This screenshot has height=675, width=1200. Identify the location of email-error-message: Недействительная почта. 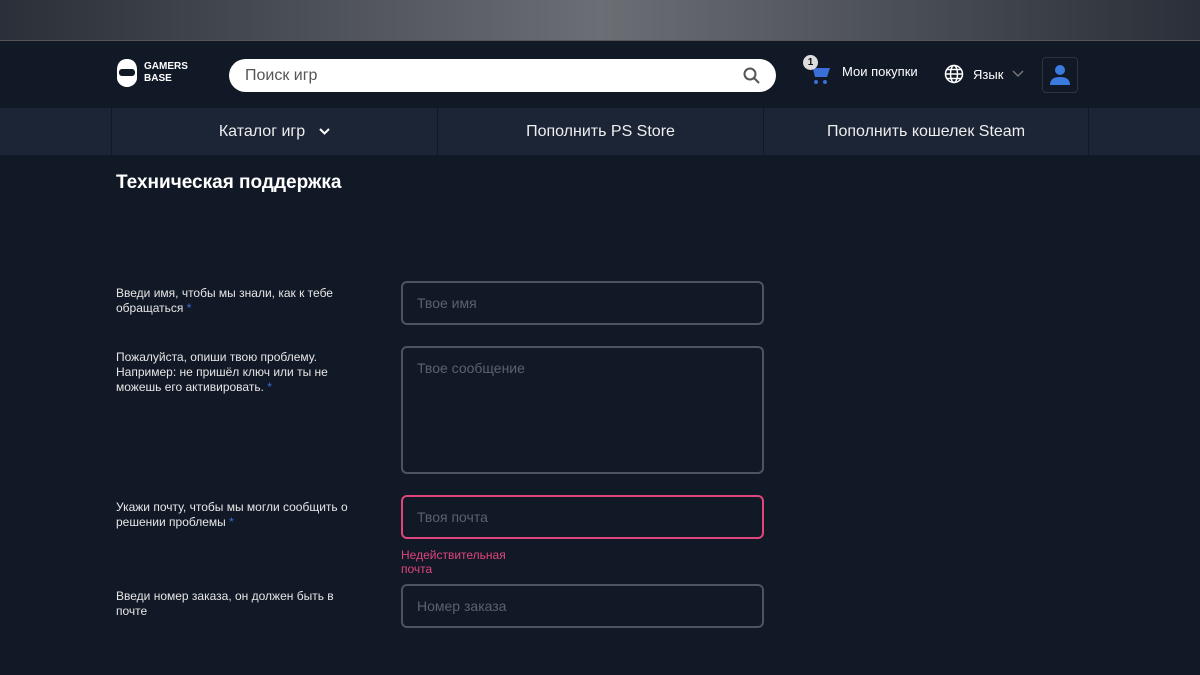
(453, 562).